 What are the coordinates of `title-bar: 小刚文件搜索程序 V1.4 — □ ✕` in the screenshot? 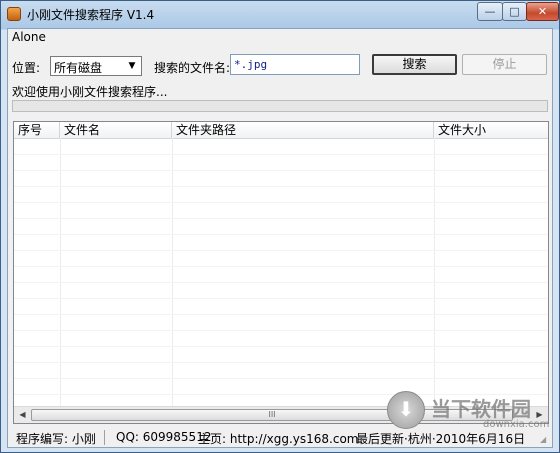 It's located at (280, 14).